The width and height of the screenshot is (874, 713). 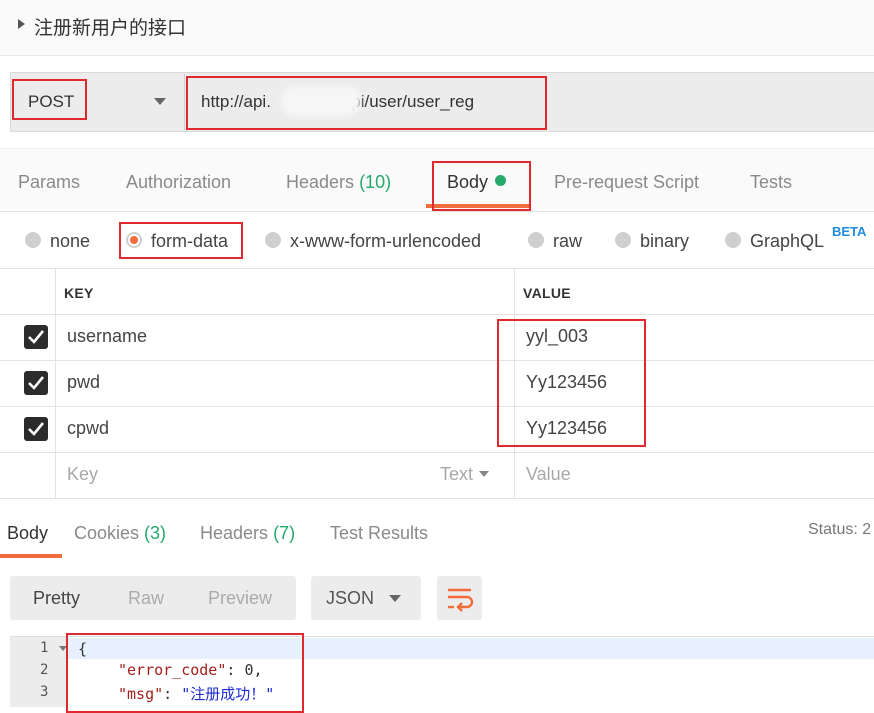 I want to click on type-select: Text, so click(x=465, y=474).